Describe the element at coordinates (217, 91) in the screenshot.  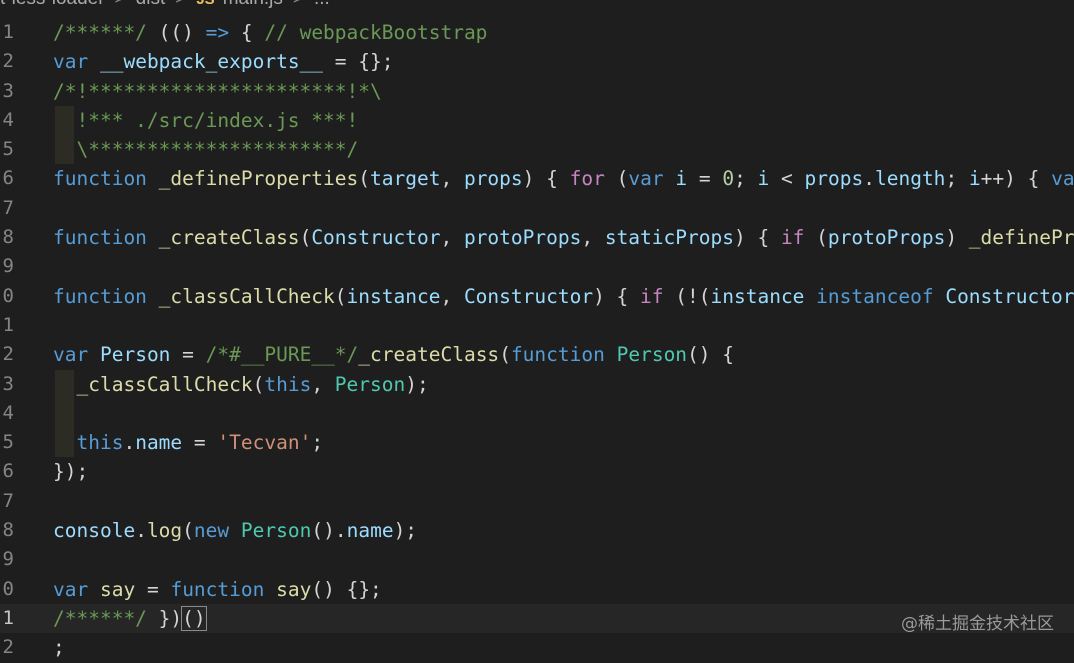
I see `code-text: /*!**********************!*\` at that location.